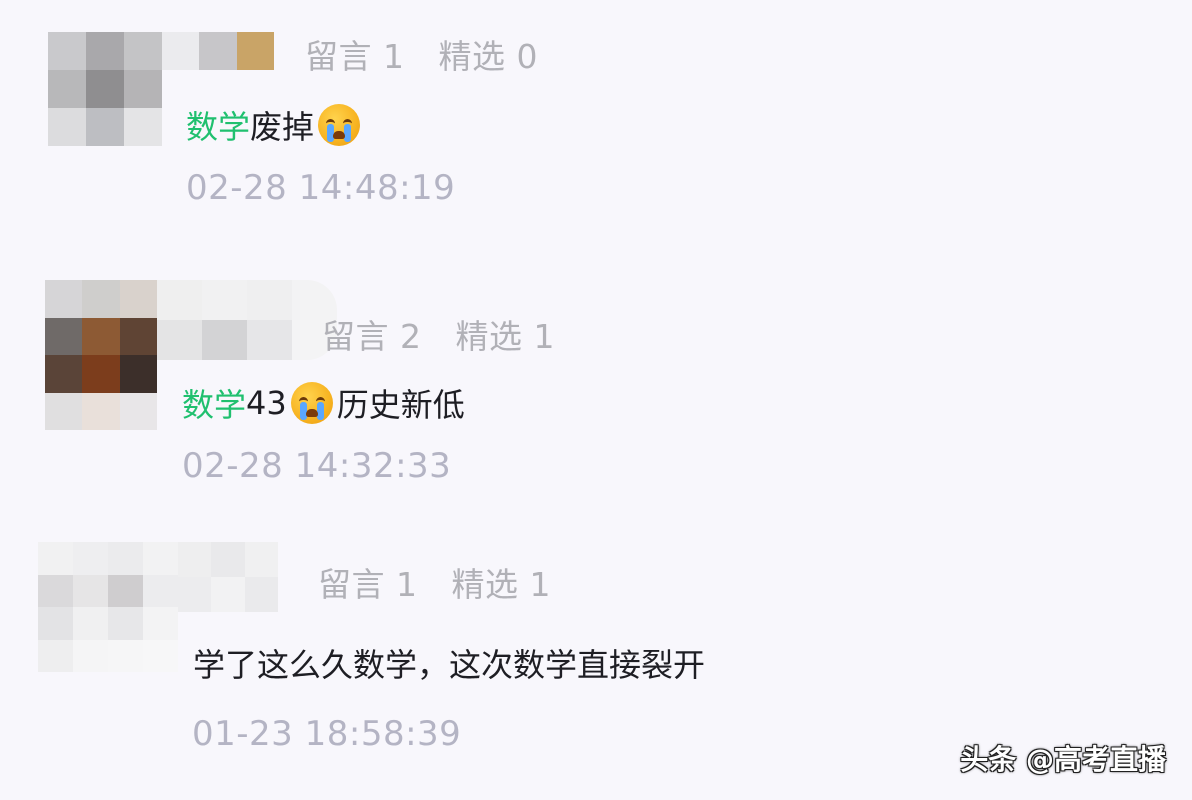 This screenshot has height=800, width=1192. What do you see at coordinates (327, 734) in the screenshot?
I see `timestamp: 01-23 18:58:39` at bounding box center [327, 734].